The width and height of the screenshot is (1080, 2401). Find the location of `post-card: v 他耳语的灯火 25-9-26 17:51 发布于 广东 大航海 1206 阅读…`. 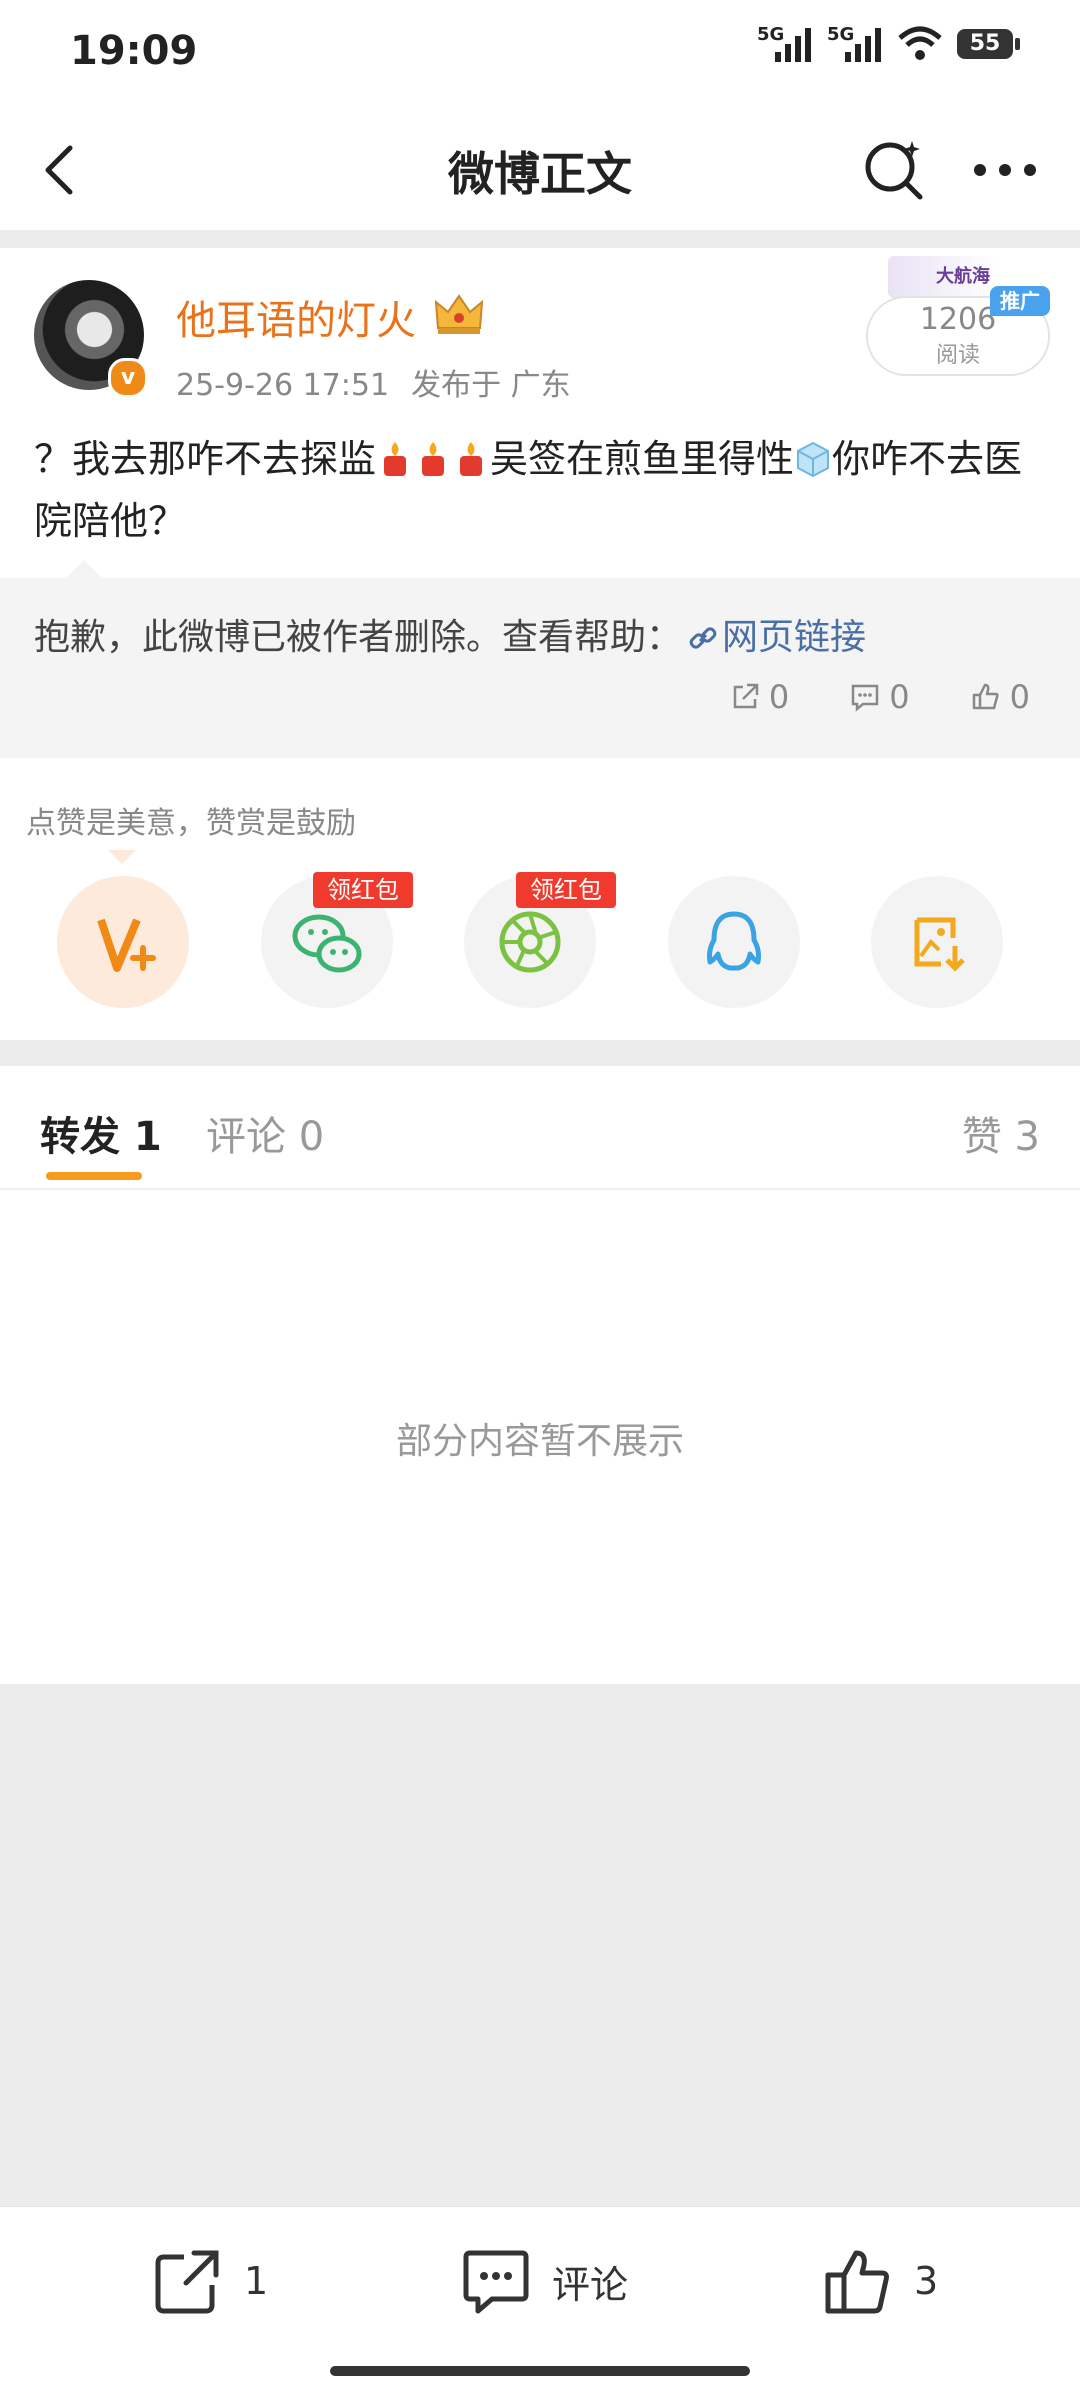

post-card: v 他耳语的灯火 25-9-26 17:51 发布于 广东 大航海 1206 阅读… is located at coordinates (540, 413).